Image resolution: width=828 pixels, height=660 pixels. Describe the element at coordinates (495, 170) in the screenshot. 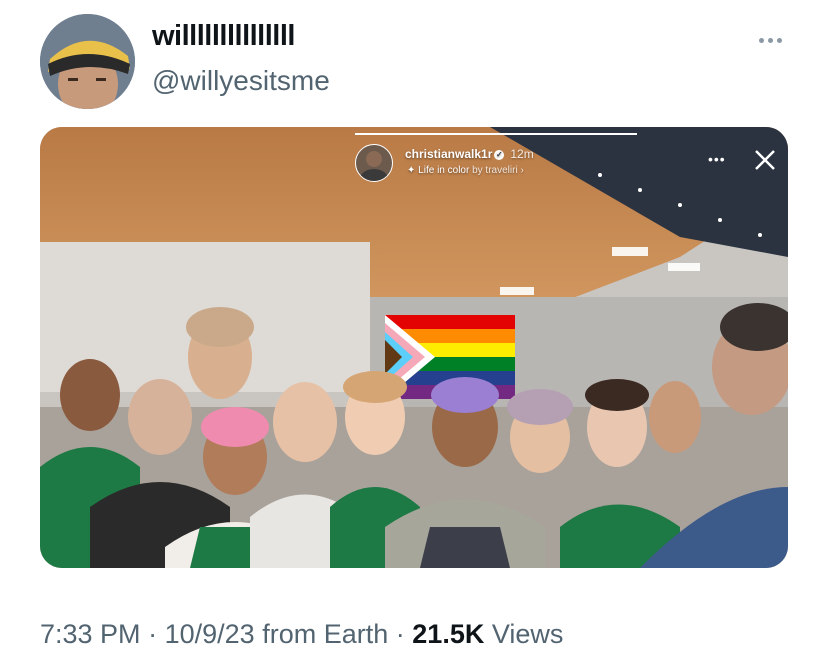

I see `story-music-by: by traveliri` at that location.